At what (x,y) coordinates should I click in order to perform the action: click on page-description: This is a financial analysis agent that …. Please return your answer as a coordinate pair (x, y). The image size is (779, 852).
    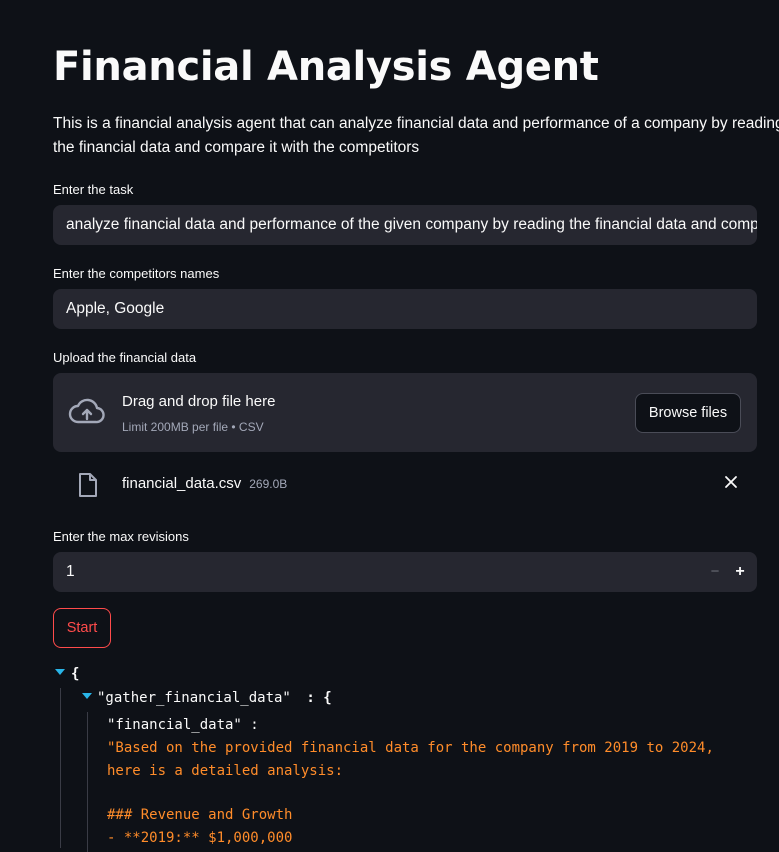
    Looking at the image, I should click on (416, 135).